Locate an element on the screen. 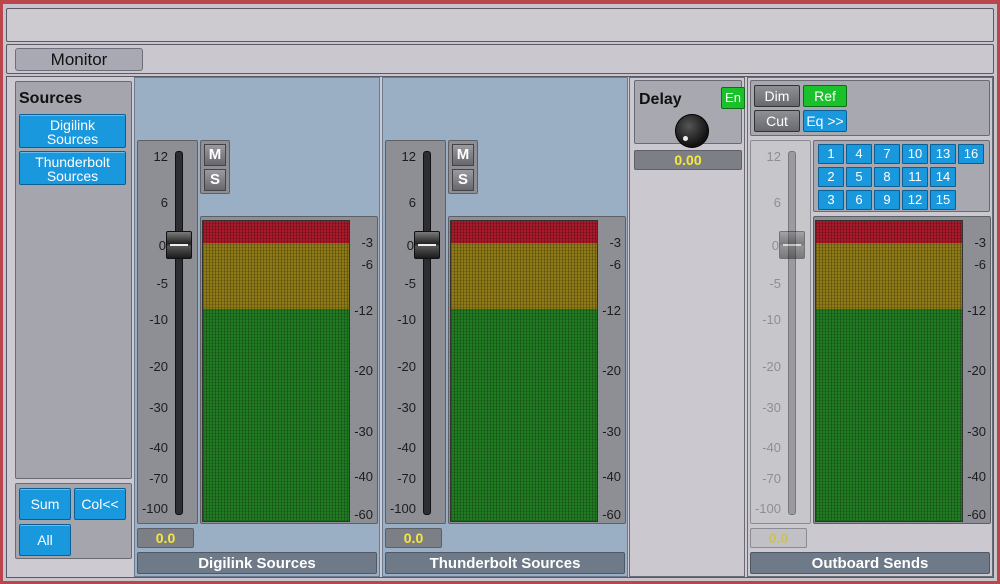 The height and width of the screenshot is (584, 1000). delay-enable-button: En is located at coordinates (733, 98).